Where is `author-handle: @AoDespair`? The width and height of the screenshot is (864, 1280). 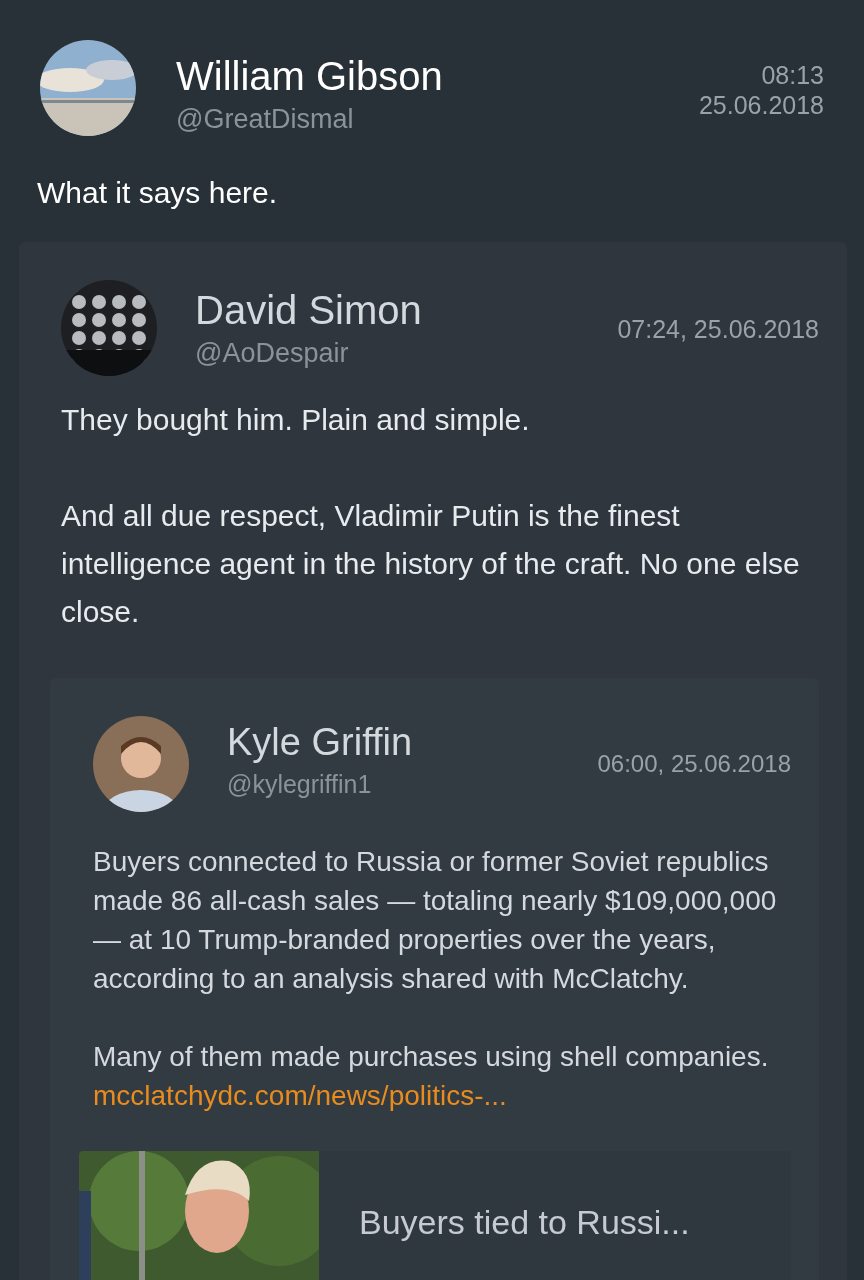 author-handle: @AoDespair is located at coordinates (272, 353).